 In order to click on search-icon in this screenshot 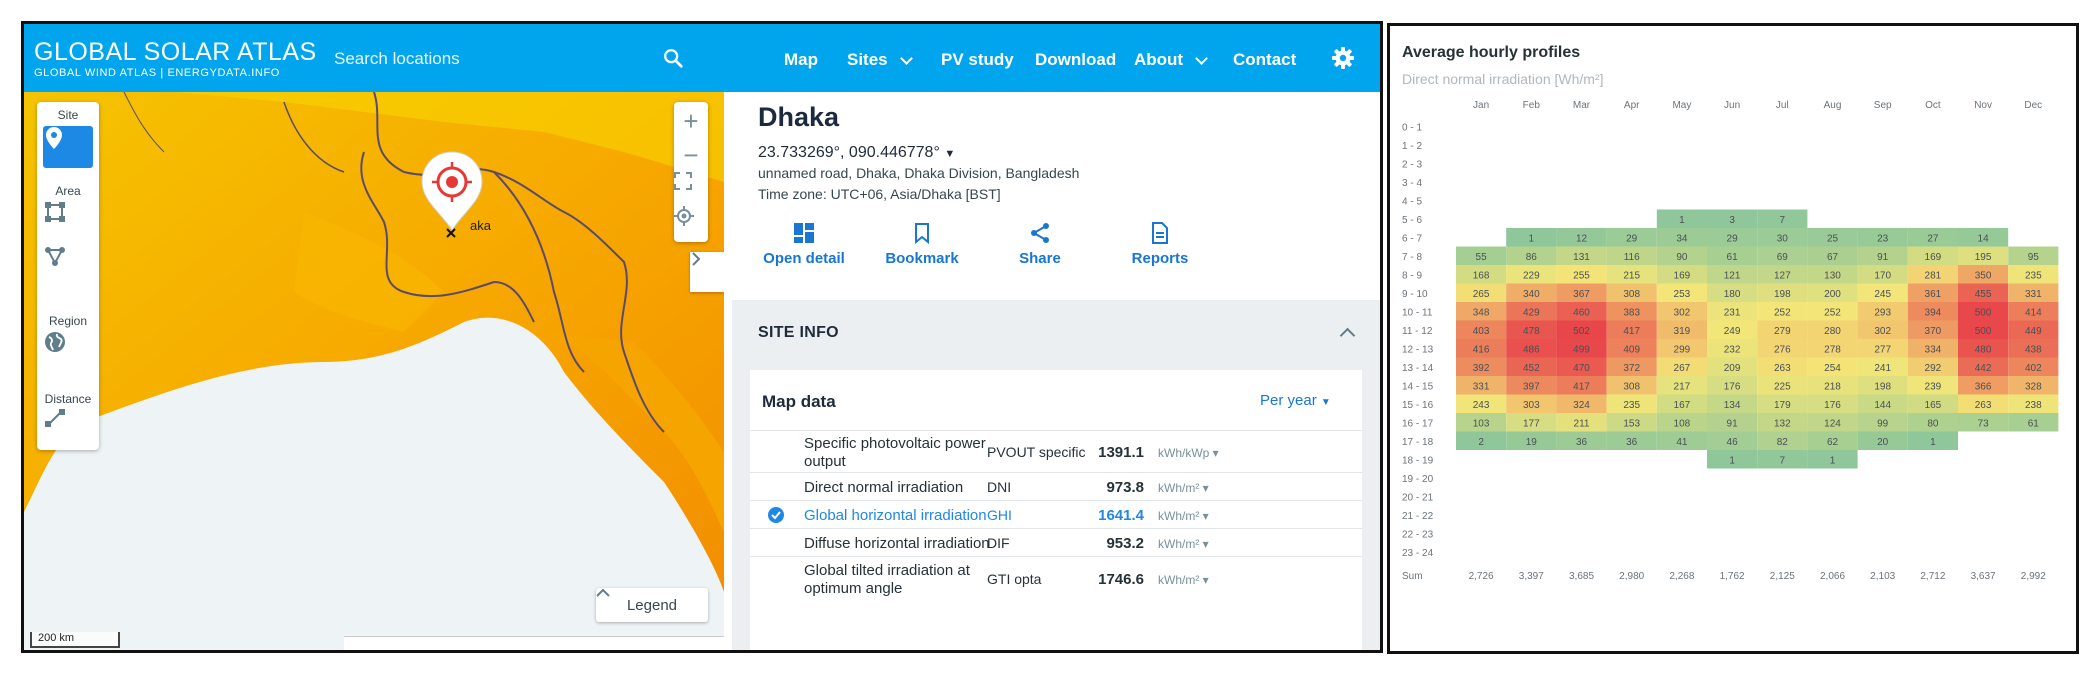, I will do `click(673, 58)`.